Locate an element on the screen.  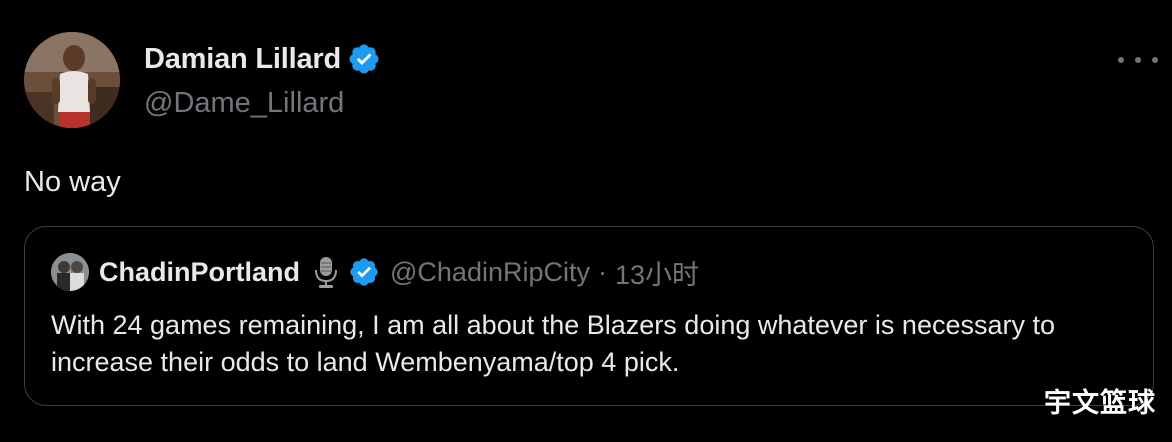
author-info: Damian Lillard @Dame_Lillard is located at coordinates (262, 80).